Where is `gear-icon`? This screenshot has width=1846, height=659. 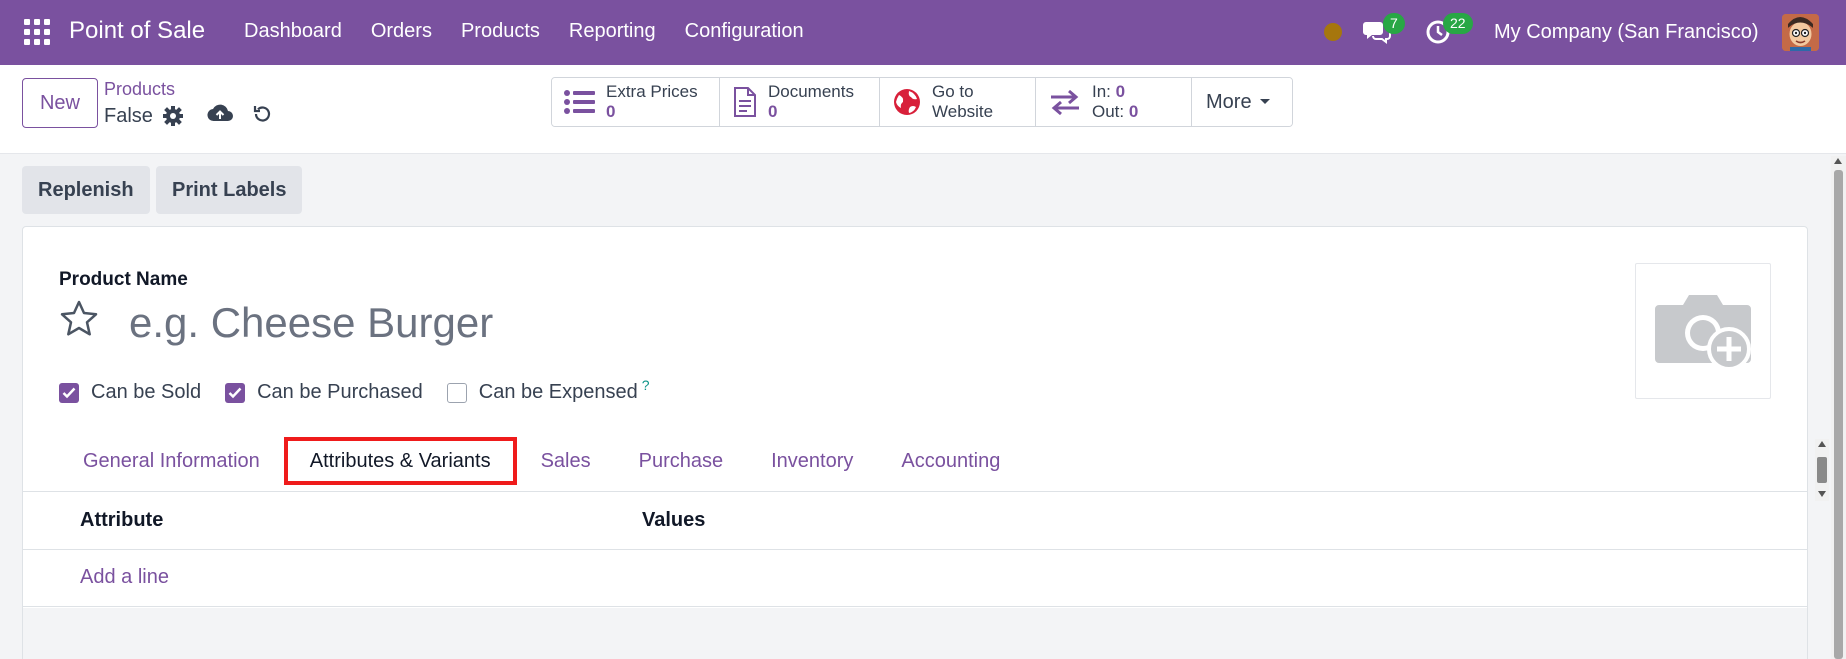
gear-icon is located at coordinates (173, 118).